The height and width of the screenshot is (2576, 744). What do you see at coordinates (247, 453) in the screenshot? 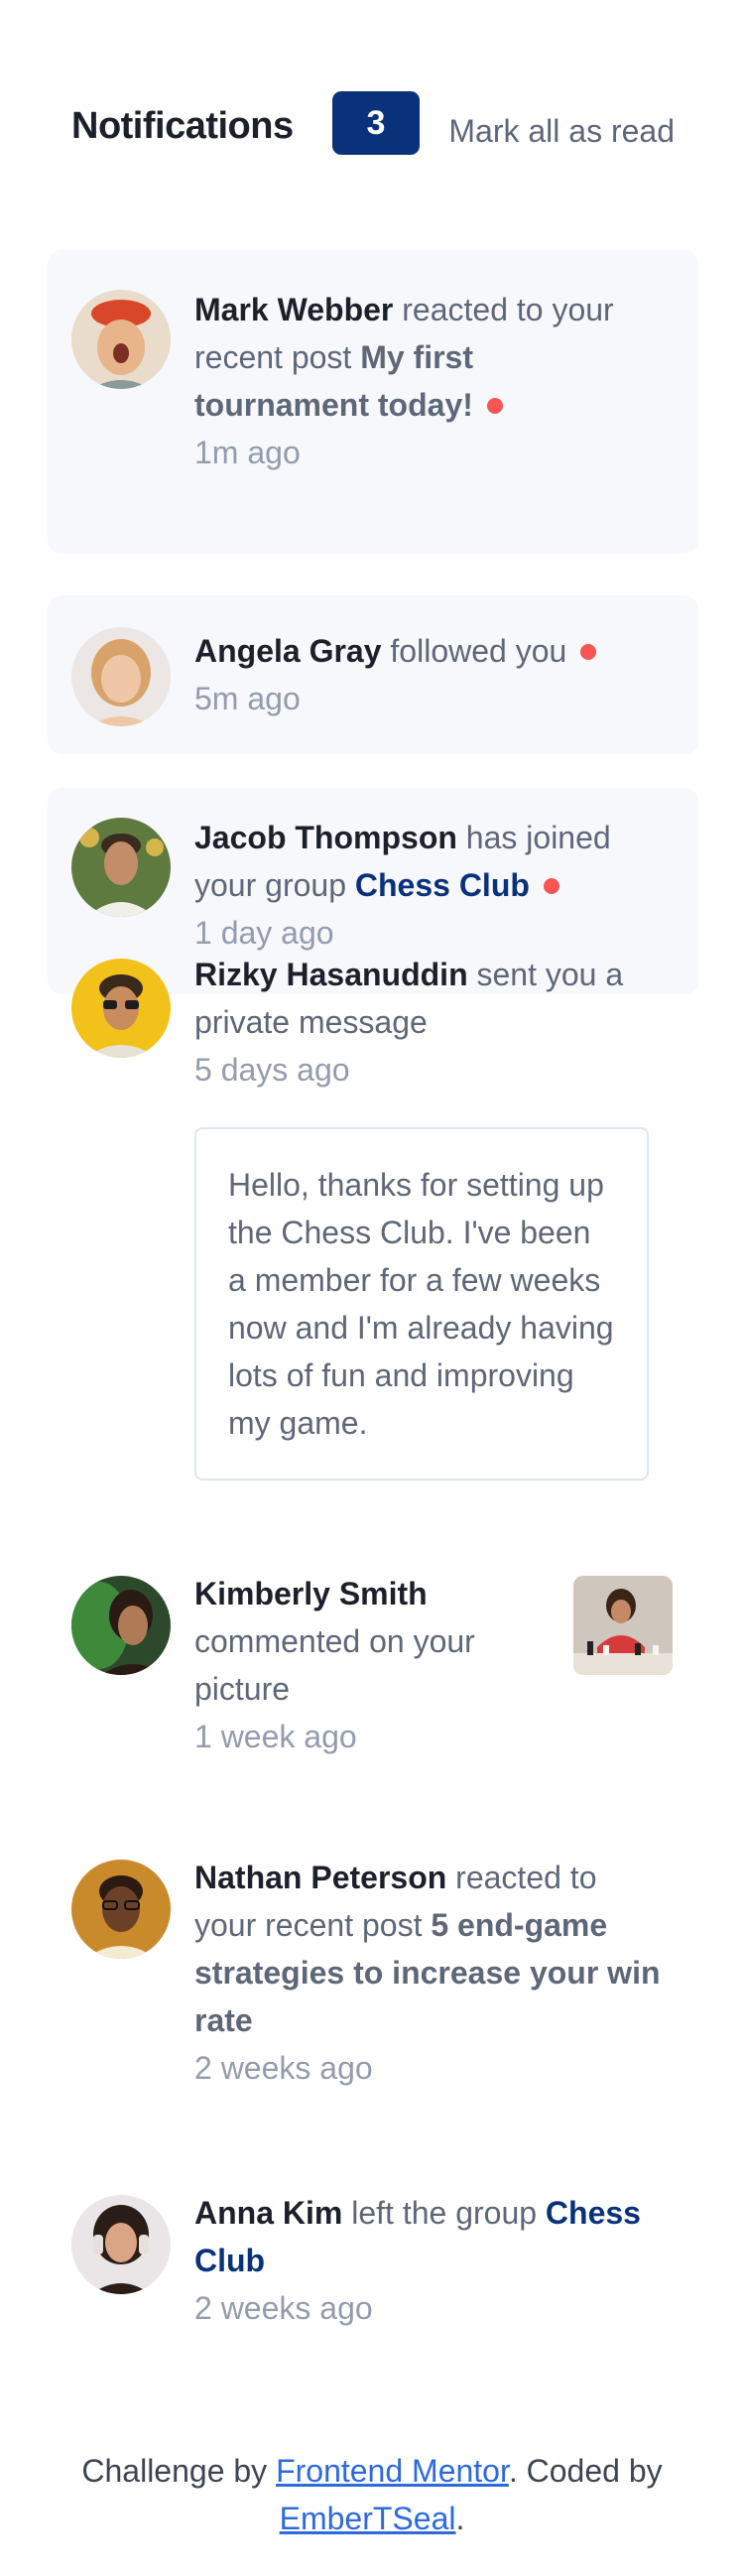
I see `timestamp: 1m ago` at bounding box center [247, 453].